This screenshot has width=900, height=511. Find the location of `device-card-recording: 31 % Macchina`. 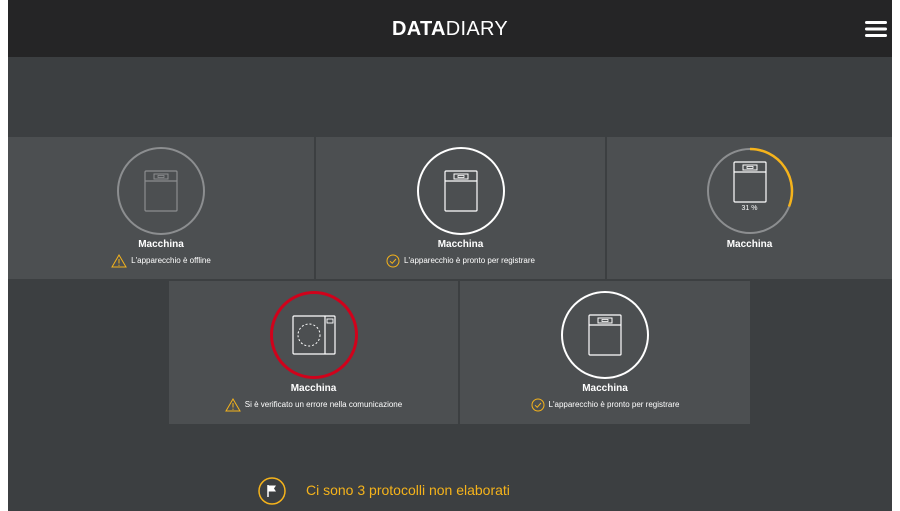

device-card-recording: 31 % Macchina is located at coordinates (749, 208).